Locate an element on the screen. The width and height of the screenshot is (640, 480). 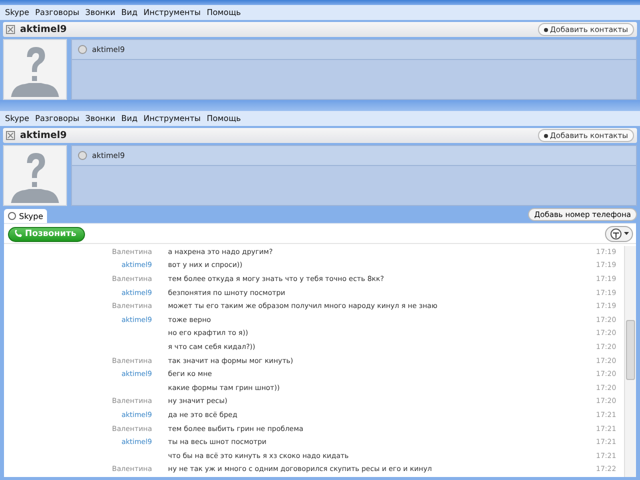
phone-icon is located at coordinates (18, 234).